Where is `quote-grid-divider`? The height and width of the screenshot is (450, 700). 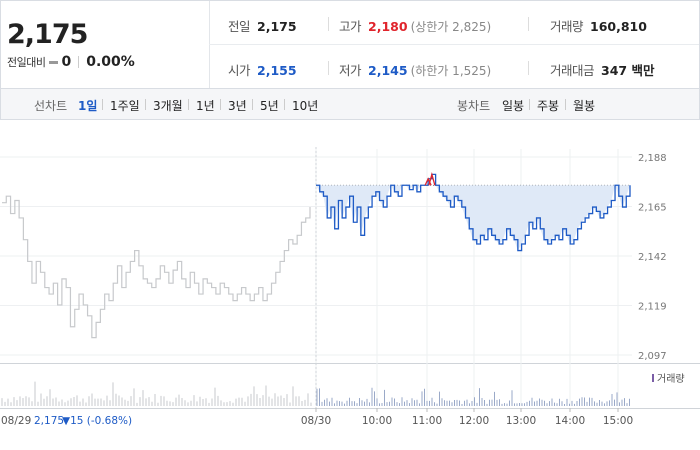
quote-grid-divider is located at coordinates (454, 44).